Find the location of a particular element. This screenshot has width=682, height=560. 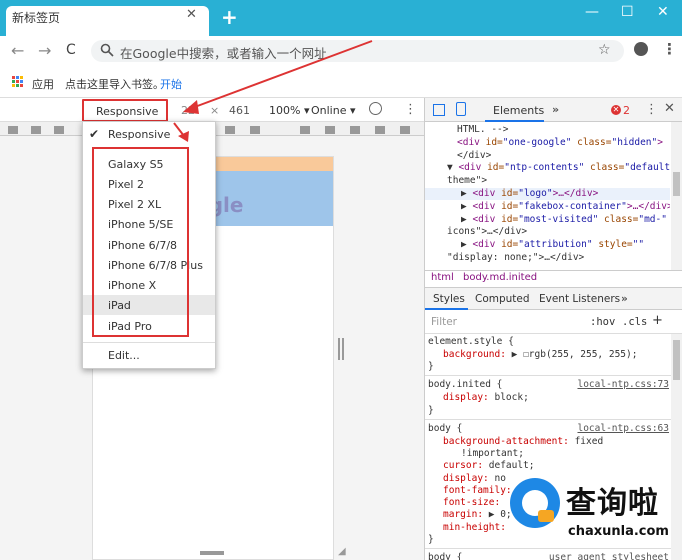

start-link: 开始 is located at coordinates (171, 84).